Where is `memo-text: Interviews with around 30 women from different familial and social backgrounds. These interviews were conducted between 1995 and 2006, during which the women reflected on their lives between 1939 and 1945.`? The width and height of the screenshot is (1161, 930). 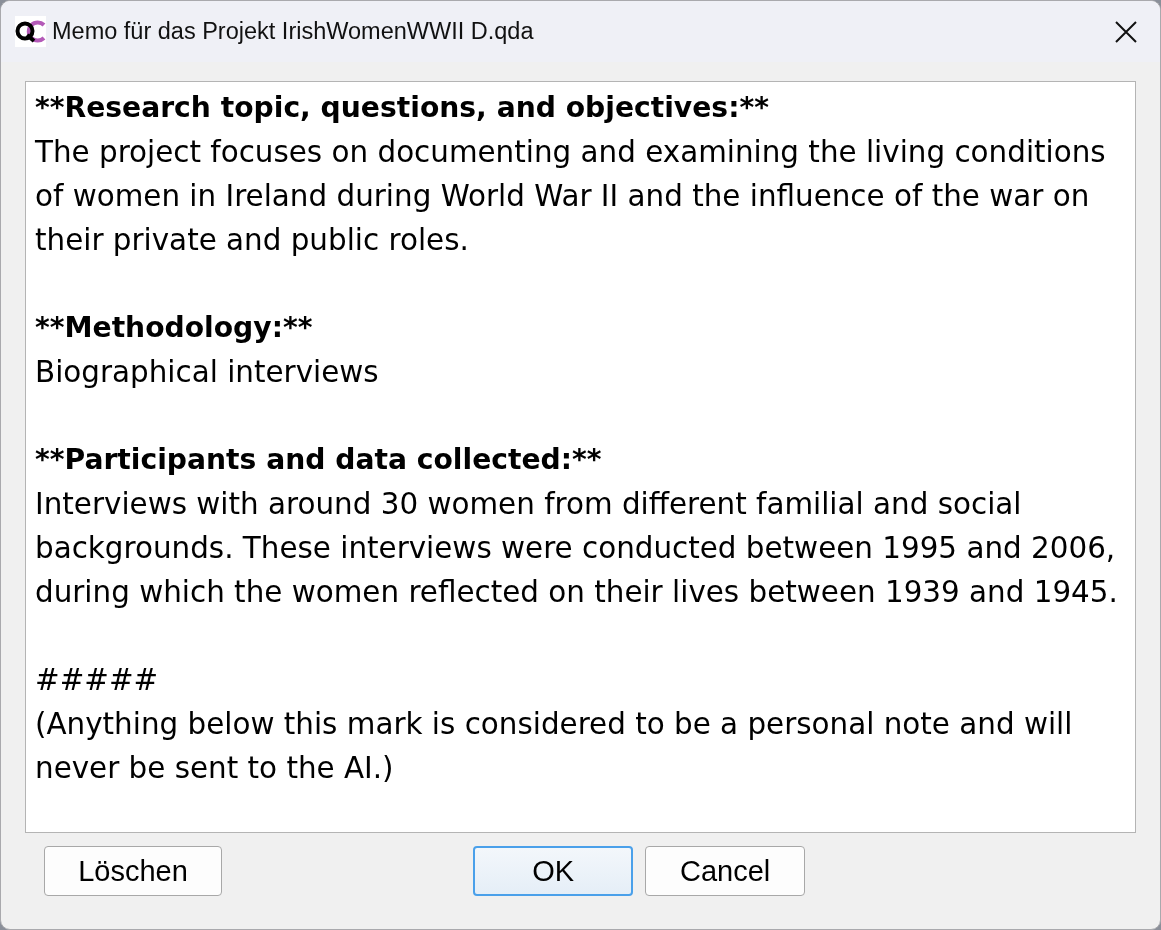
memo-text: Interviews with around 30 women from different familial and social backgrounds. These interviews were conducted between 1995 and 2006, during which the women reflected on their lives between 1939 and 1945. is located at coordinates (577, 548).